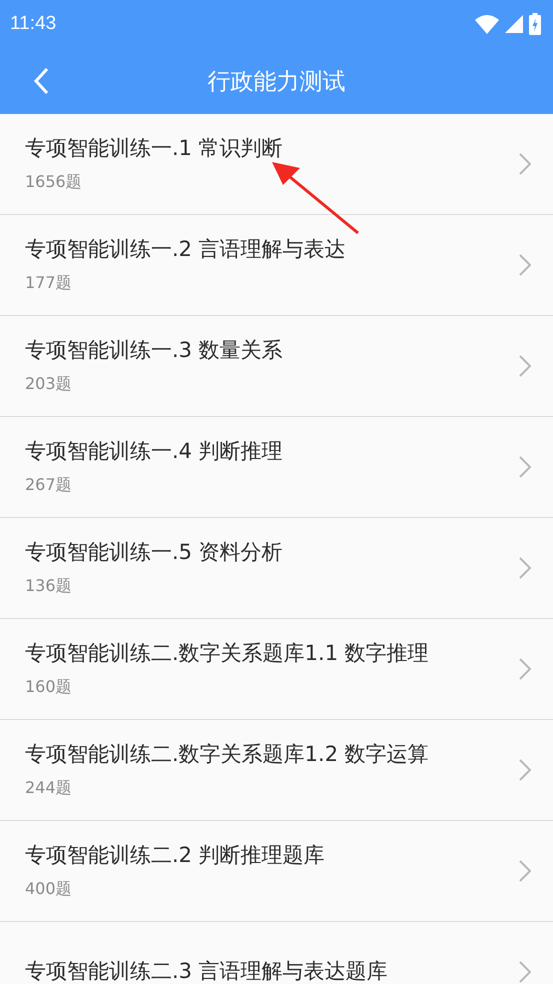 Image resolution: width=553 pixels, height=984 pixels. What do you see at coordinates (276, 669) in the screenshot?
I see `list-item: 专项智能训练二.数字关系题库1.1 数字推理 160题` at bounding box center [276, 669].